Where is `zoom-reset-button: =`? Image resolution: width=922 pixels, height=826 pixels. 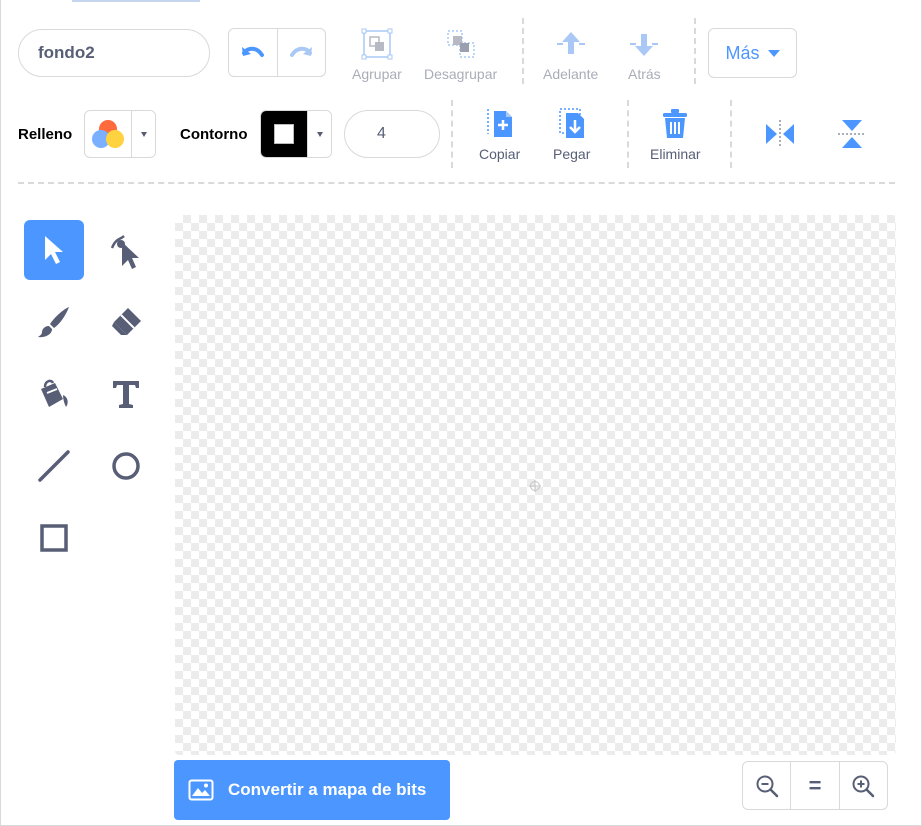 zoom-reset-button: = is located at coordinates (814, 785).